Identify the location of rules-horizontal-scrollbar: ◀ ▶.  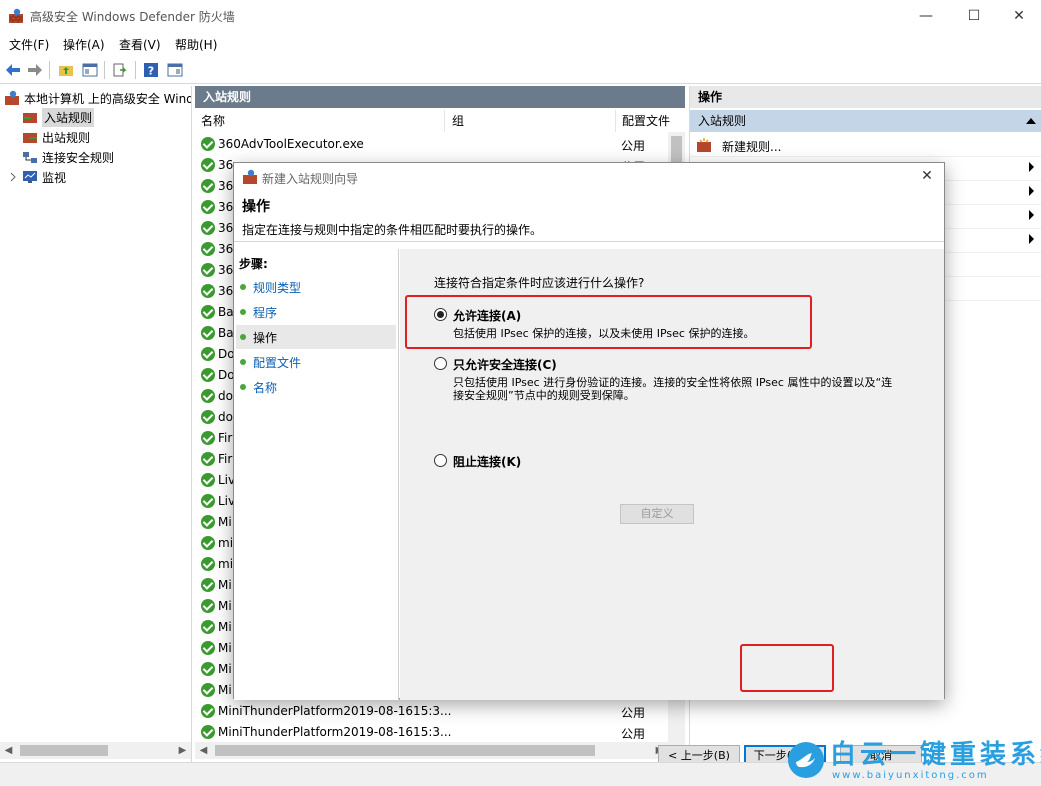
(440, 750).